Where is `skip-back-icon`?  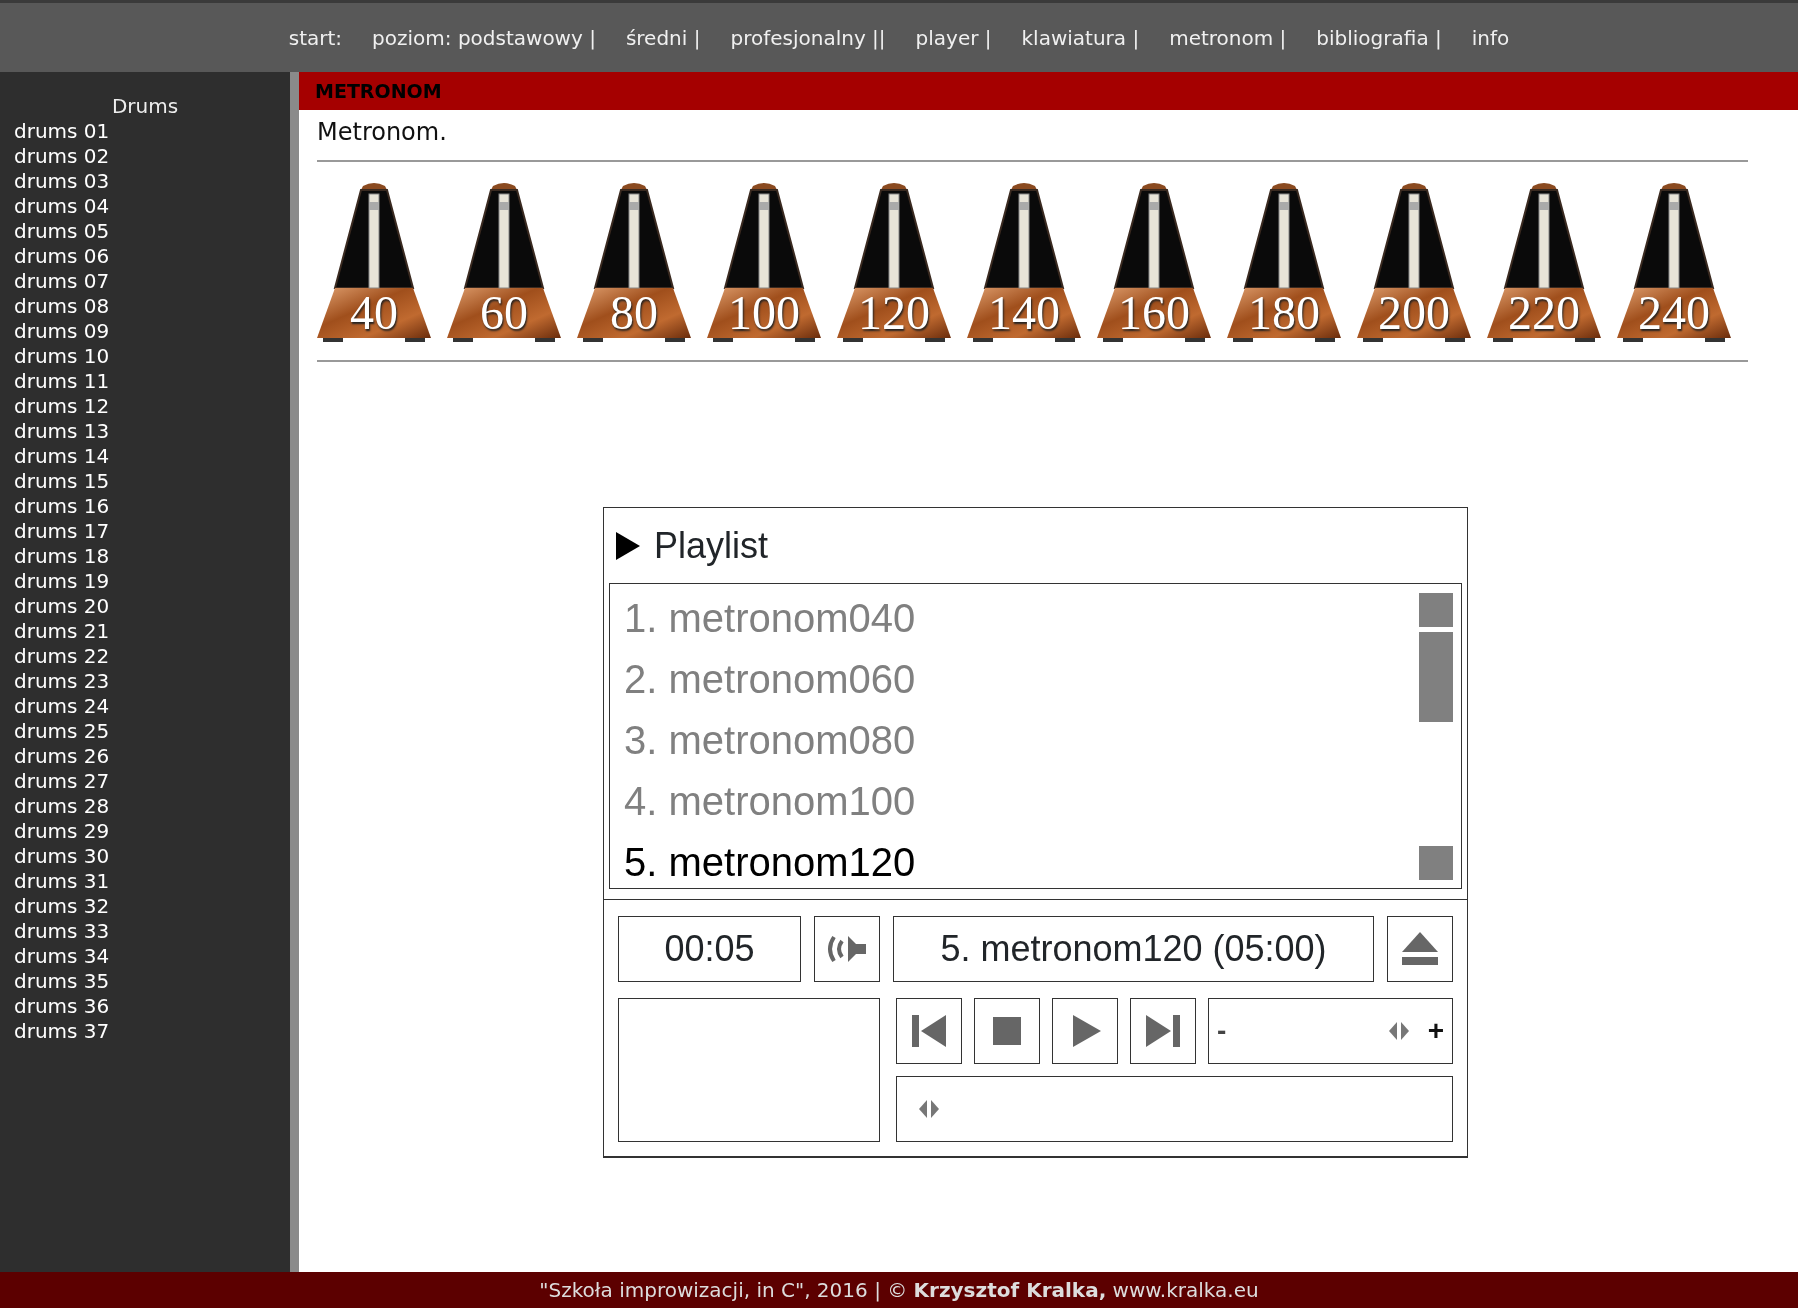 skip-back-icon is located at coordinates (929, 1031).